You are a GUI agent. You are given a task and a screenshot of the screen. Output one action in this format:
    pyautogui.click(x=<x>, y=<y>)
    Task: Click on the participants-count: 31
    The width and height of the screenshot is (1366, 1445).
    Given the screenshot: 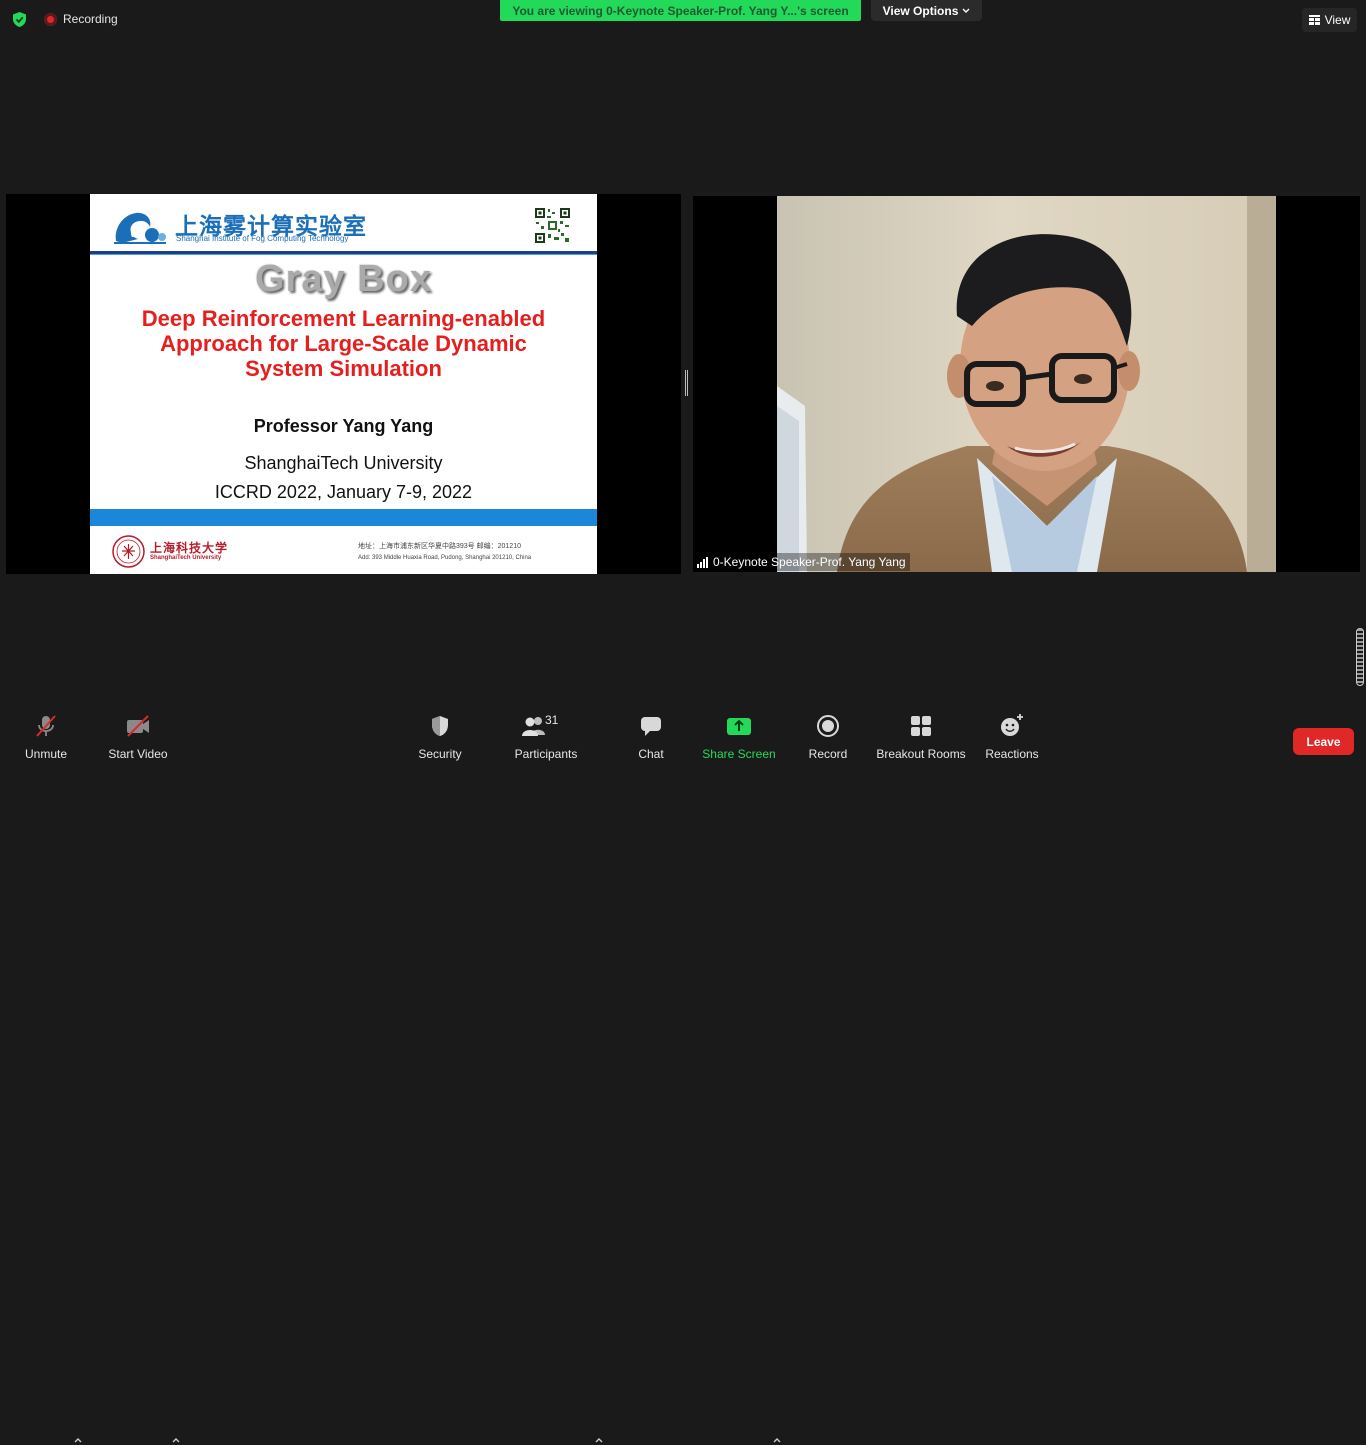 What is the action you would take?
    pyautogui.click(x=552, y=720)
    